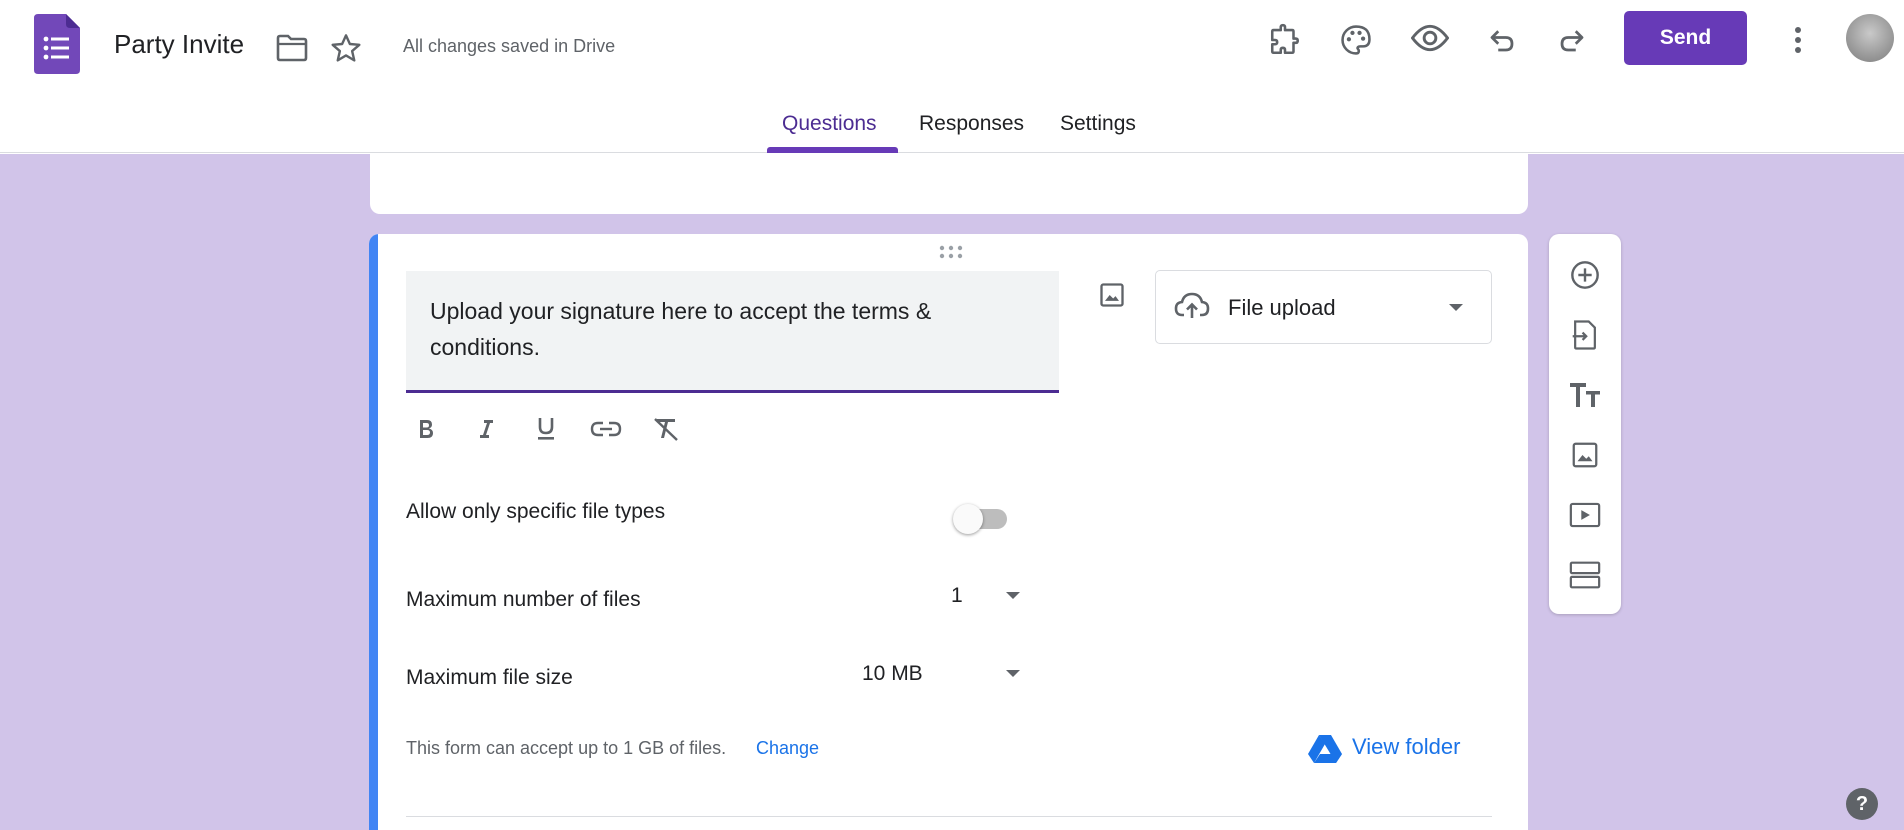  I want to click on allow-file-types-label: Allow only specific file types, so click(536, 511).